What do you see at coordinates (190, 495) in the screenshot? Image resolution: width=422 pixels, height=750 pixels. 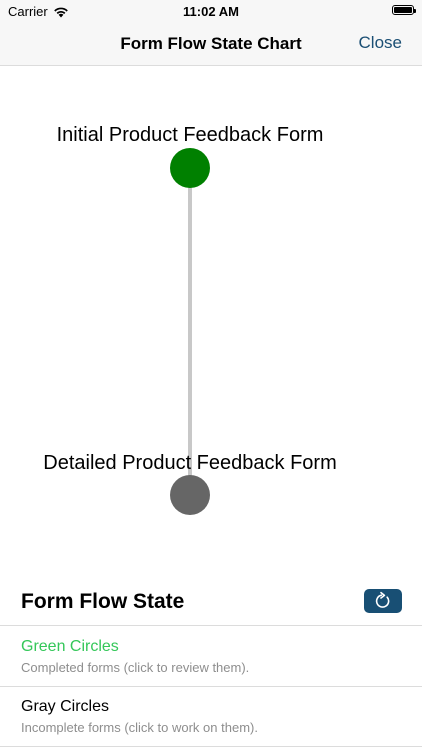 I see `flow-node-detailed-product-feedback-form` at bounding box center [190, 495].